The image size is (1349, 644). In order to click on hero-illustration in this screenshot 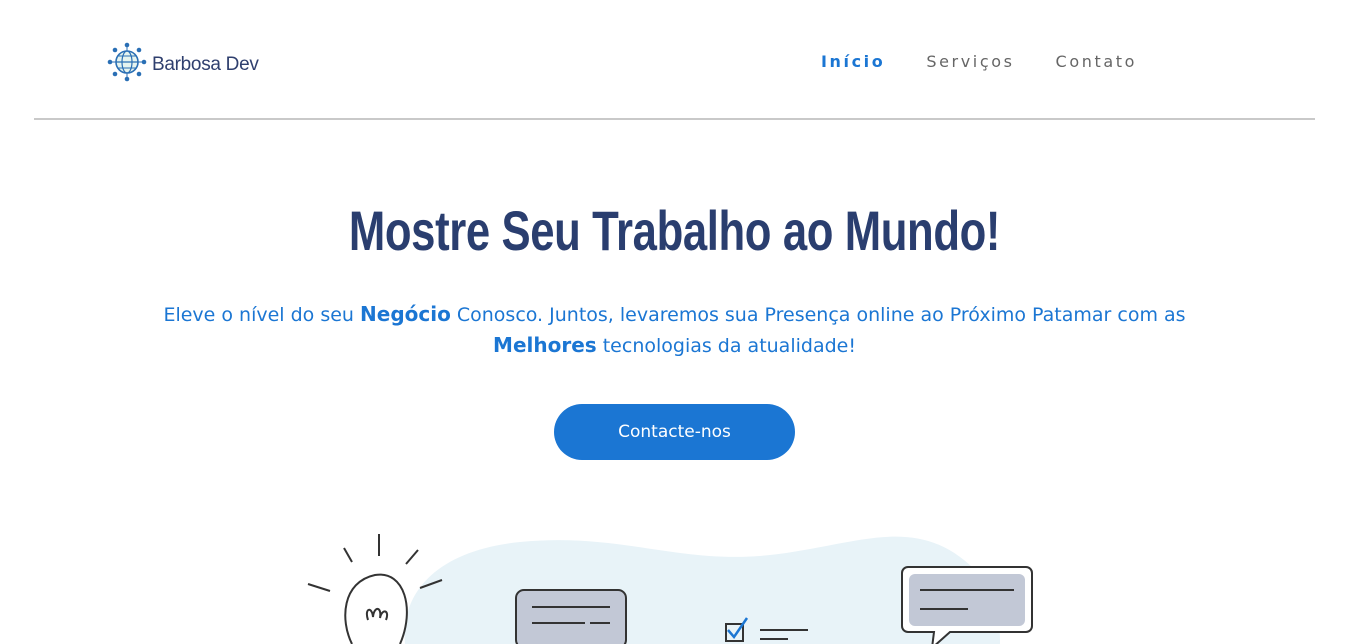, I will do `click(680, 582)`.